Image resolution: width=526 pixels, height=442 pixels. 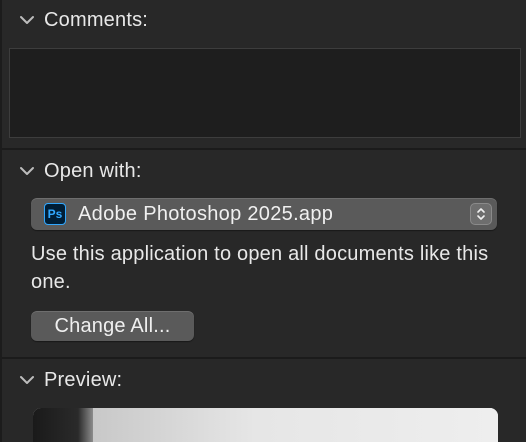 I want to click on preview-section-header: Preview:, so click(x=70, y=380).